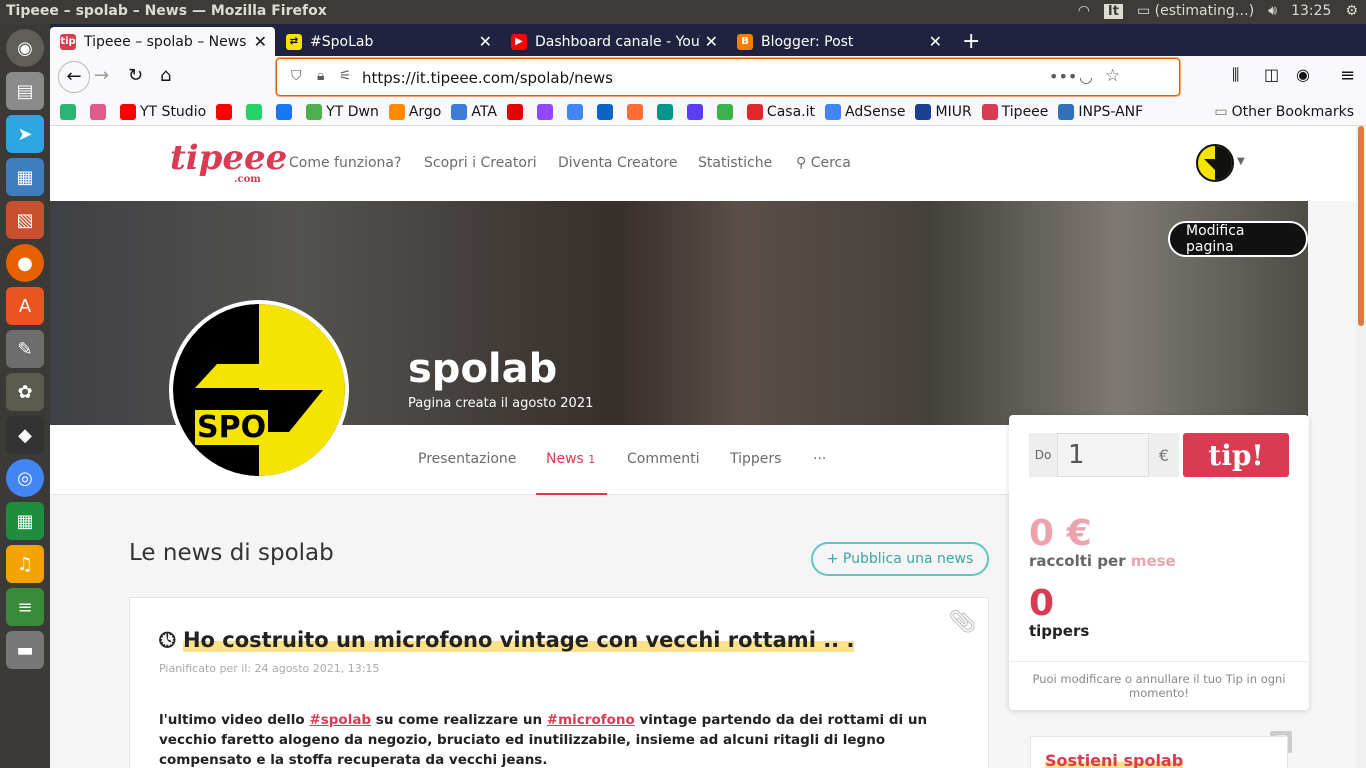 This screenshot has height=768, width=1366. Describe the element at coordinates (296, 76) in the screenshot. I see `tracking-shield-icon: ⛉` at that location.